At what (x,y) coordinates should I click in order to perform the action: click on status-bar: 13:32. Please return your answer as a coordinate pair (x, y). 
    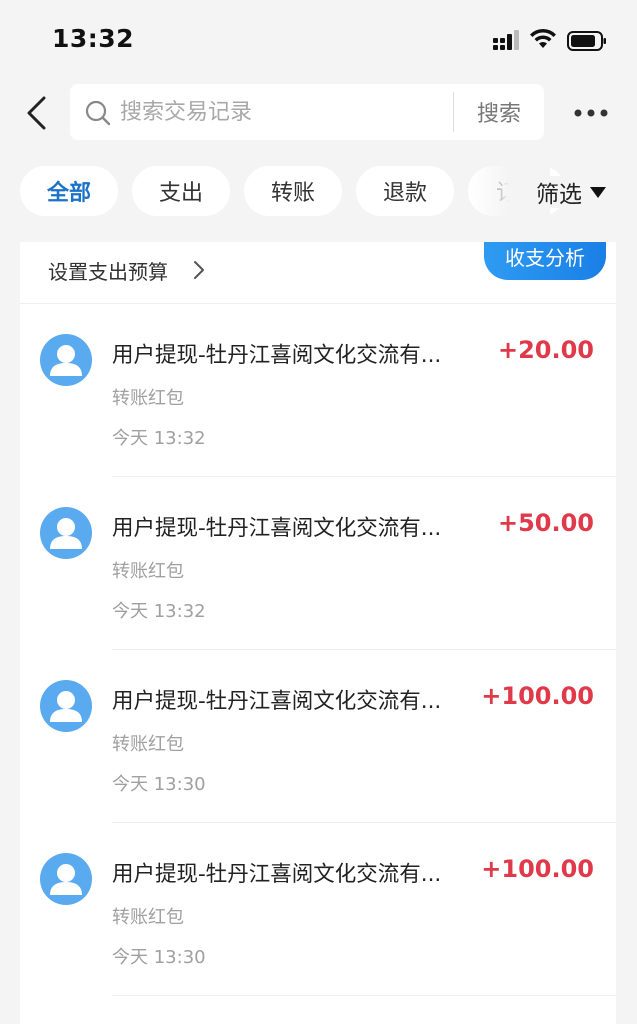
    Looking at the image, I should click on (318, 40).